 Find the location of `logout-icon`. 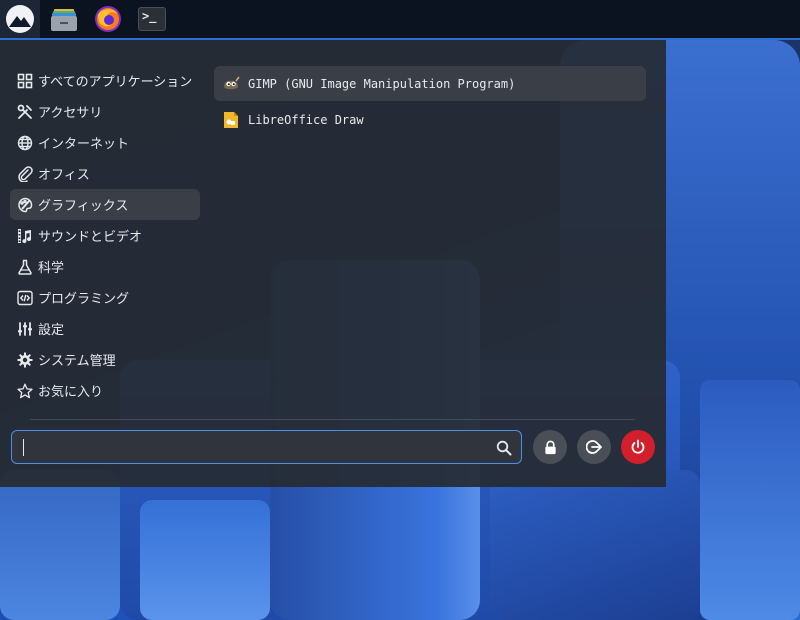

logout-icon is located at coordinates (594, 447).